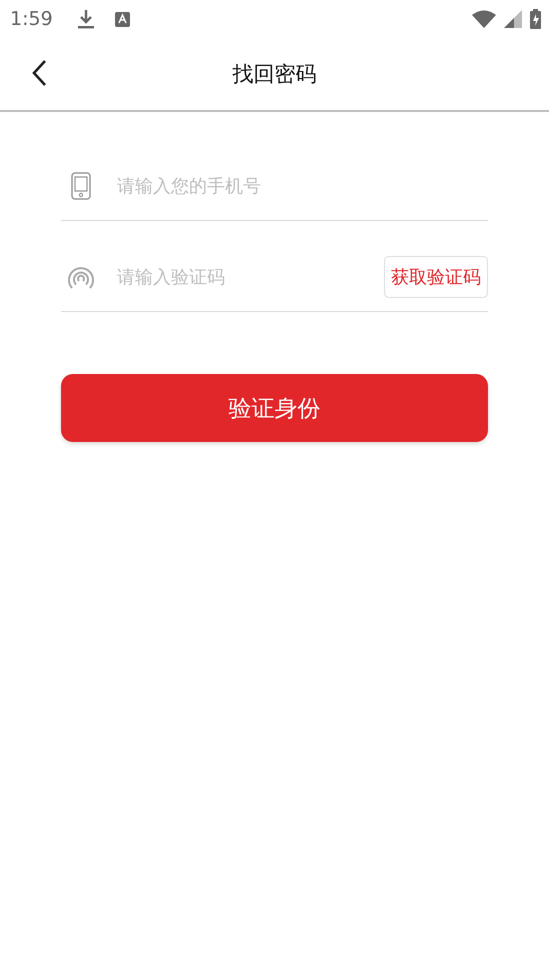  I want to click on text-app-icon, so click(122, 19).